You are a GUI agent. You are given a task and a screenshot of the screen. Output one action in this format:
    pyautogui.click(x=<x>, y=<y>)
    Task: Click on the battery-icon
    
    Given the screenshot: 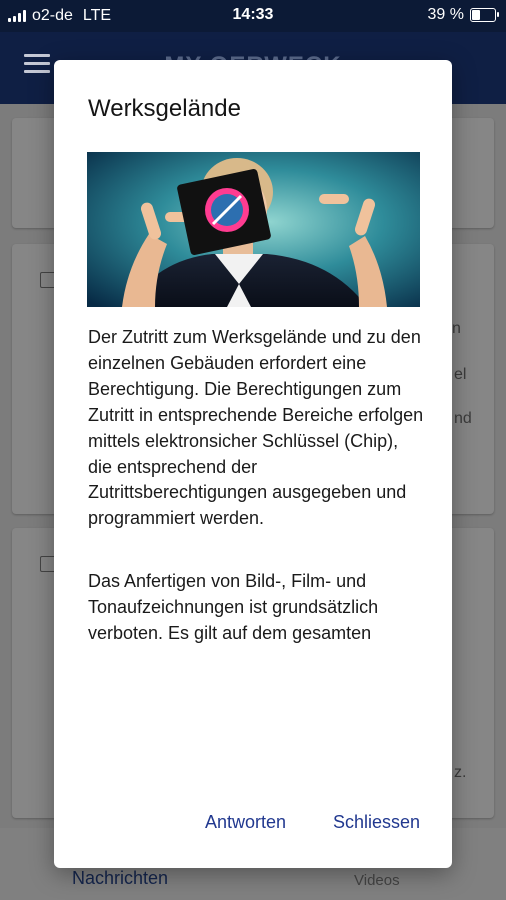 What is the action you would take?
    pyautogui.click(x=484, y=15)
    